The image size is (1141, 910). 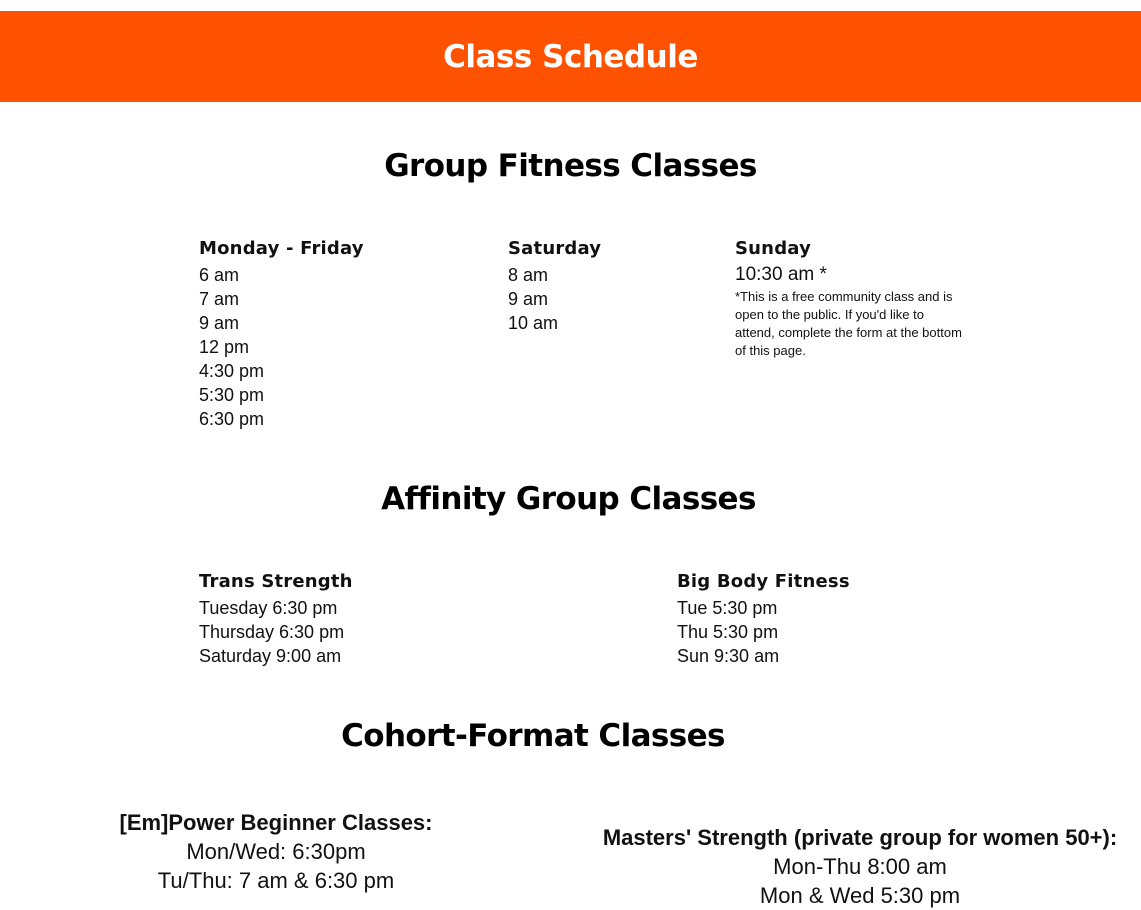 What do you see at coordinates (268, 608) in the screenshot?
I see `time-slot: Tuesday 6:30 pm` at bounding box center [268, 608].